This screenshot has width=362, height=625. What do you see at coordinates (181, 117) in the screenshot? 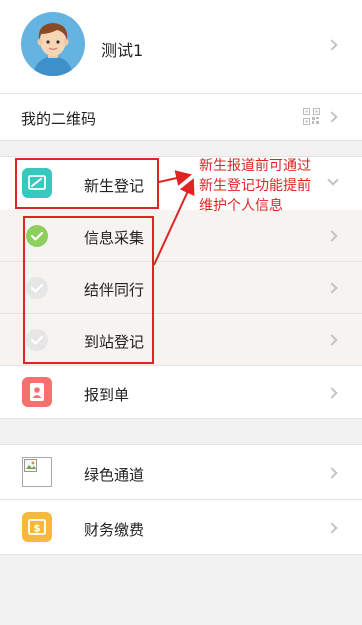
I see `qrcode-row: 我的二维码` at bounding box center [181, 117].